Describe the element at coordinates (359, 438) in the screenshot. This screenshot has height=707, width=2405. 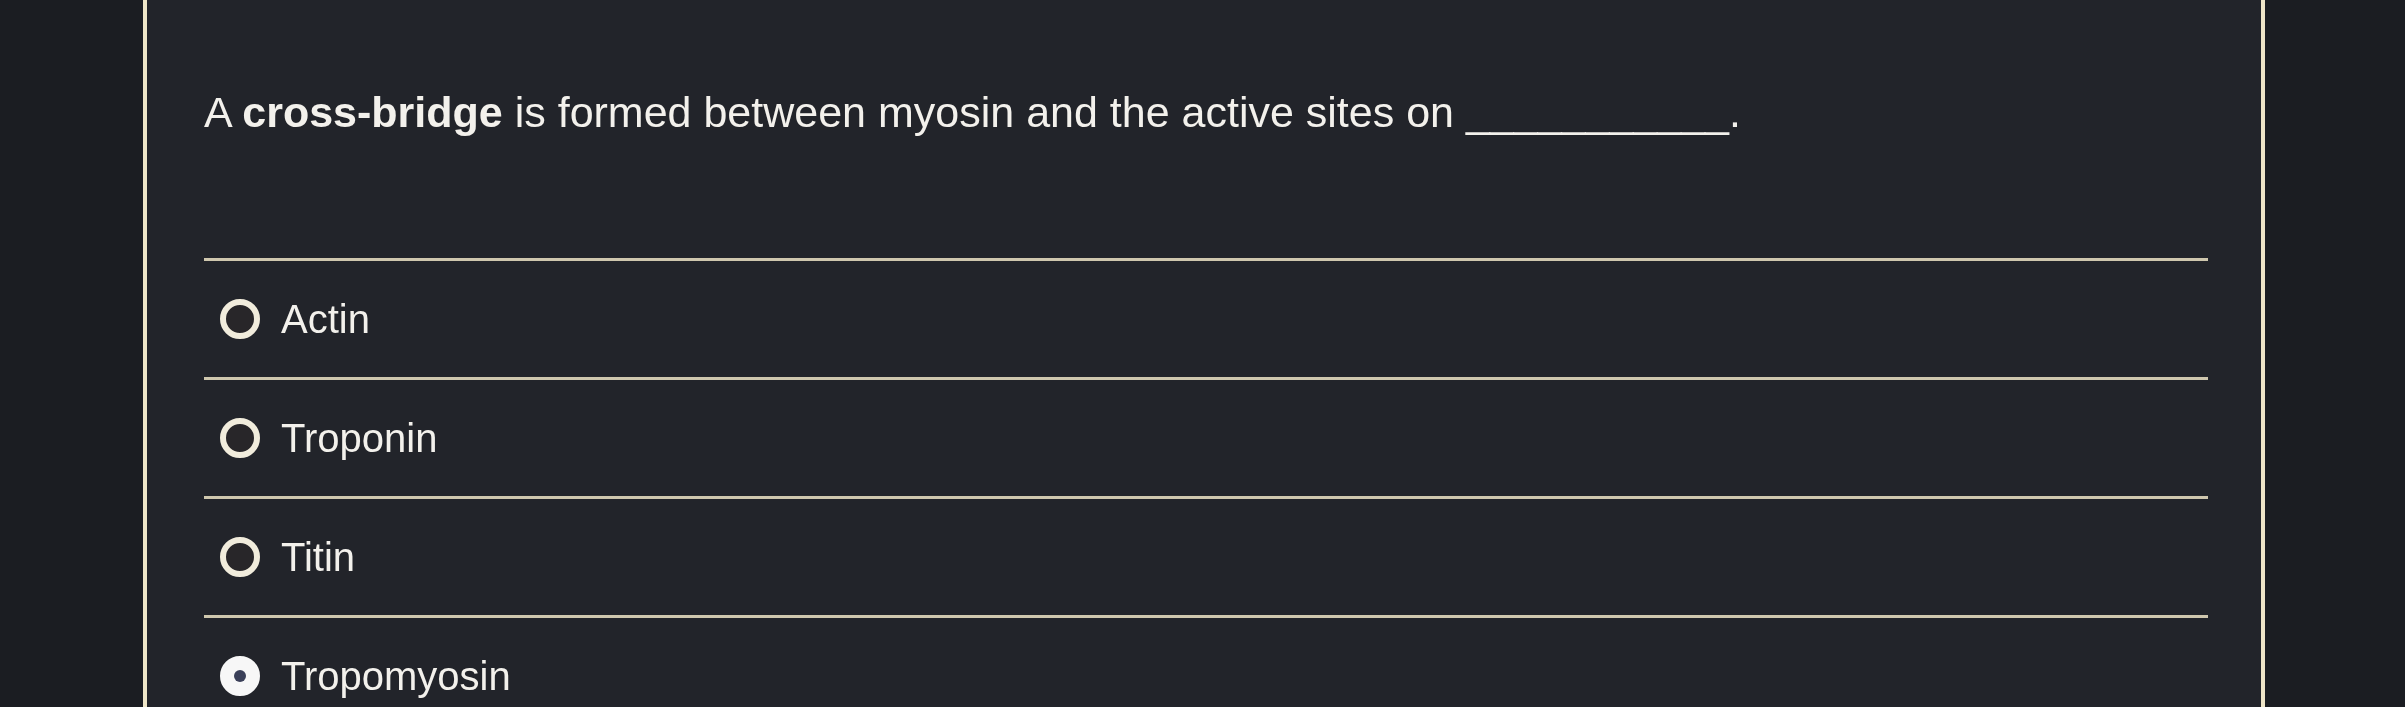
I see `option-label: Troponin` at that location.